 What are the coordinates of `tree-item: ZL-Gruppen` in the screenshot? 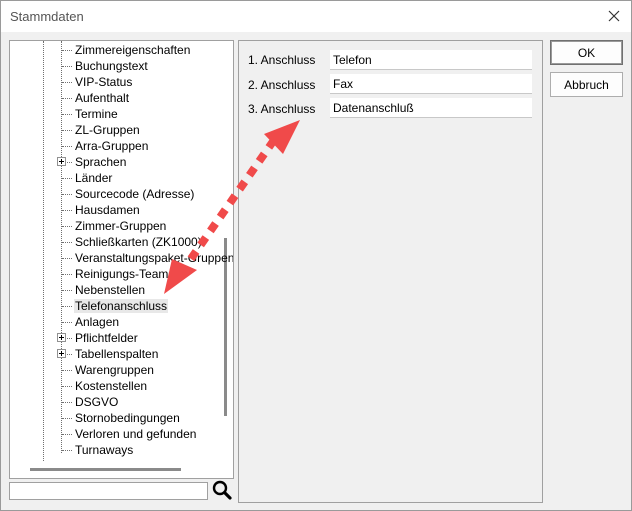 It's located at (101, 130).